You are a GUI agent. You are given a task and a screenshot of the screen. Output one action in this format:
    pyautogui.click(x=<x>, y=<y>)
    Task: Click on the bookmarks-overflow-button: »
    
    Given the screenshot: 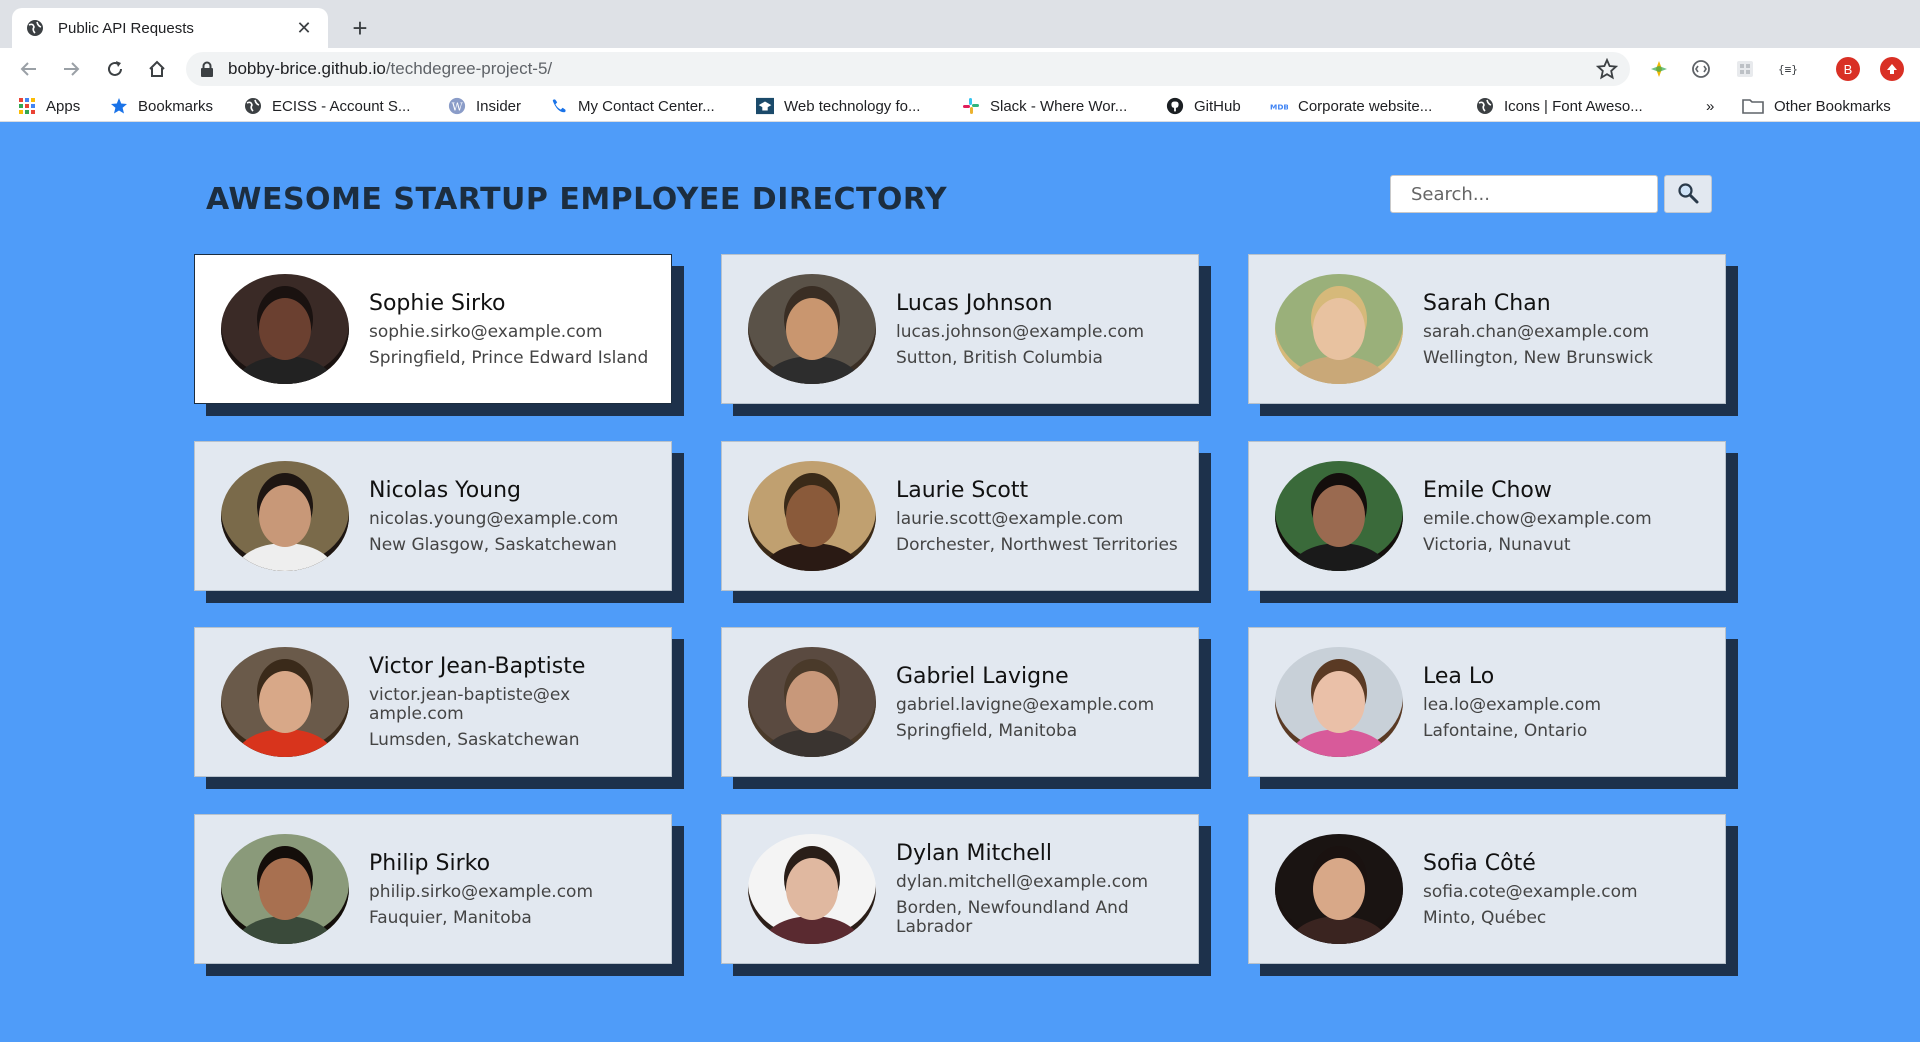 What is the action you would take?
    pyautogui.click(x=1710, y=106)
    